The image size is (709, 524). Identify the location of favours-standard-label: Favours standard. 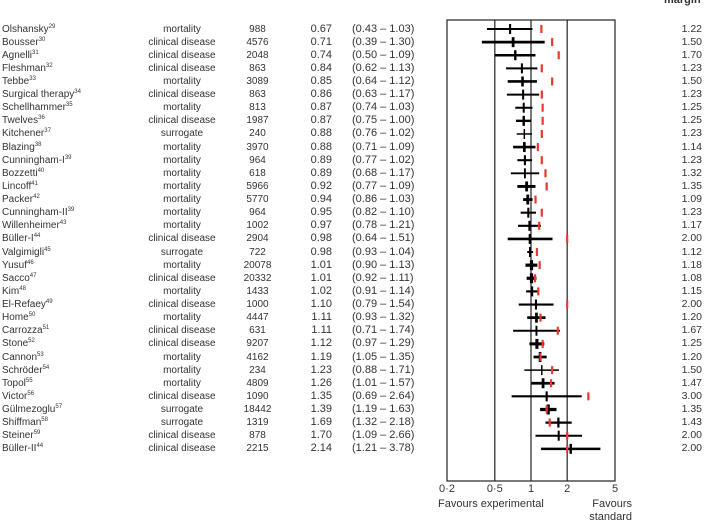
(610, 510).